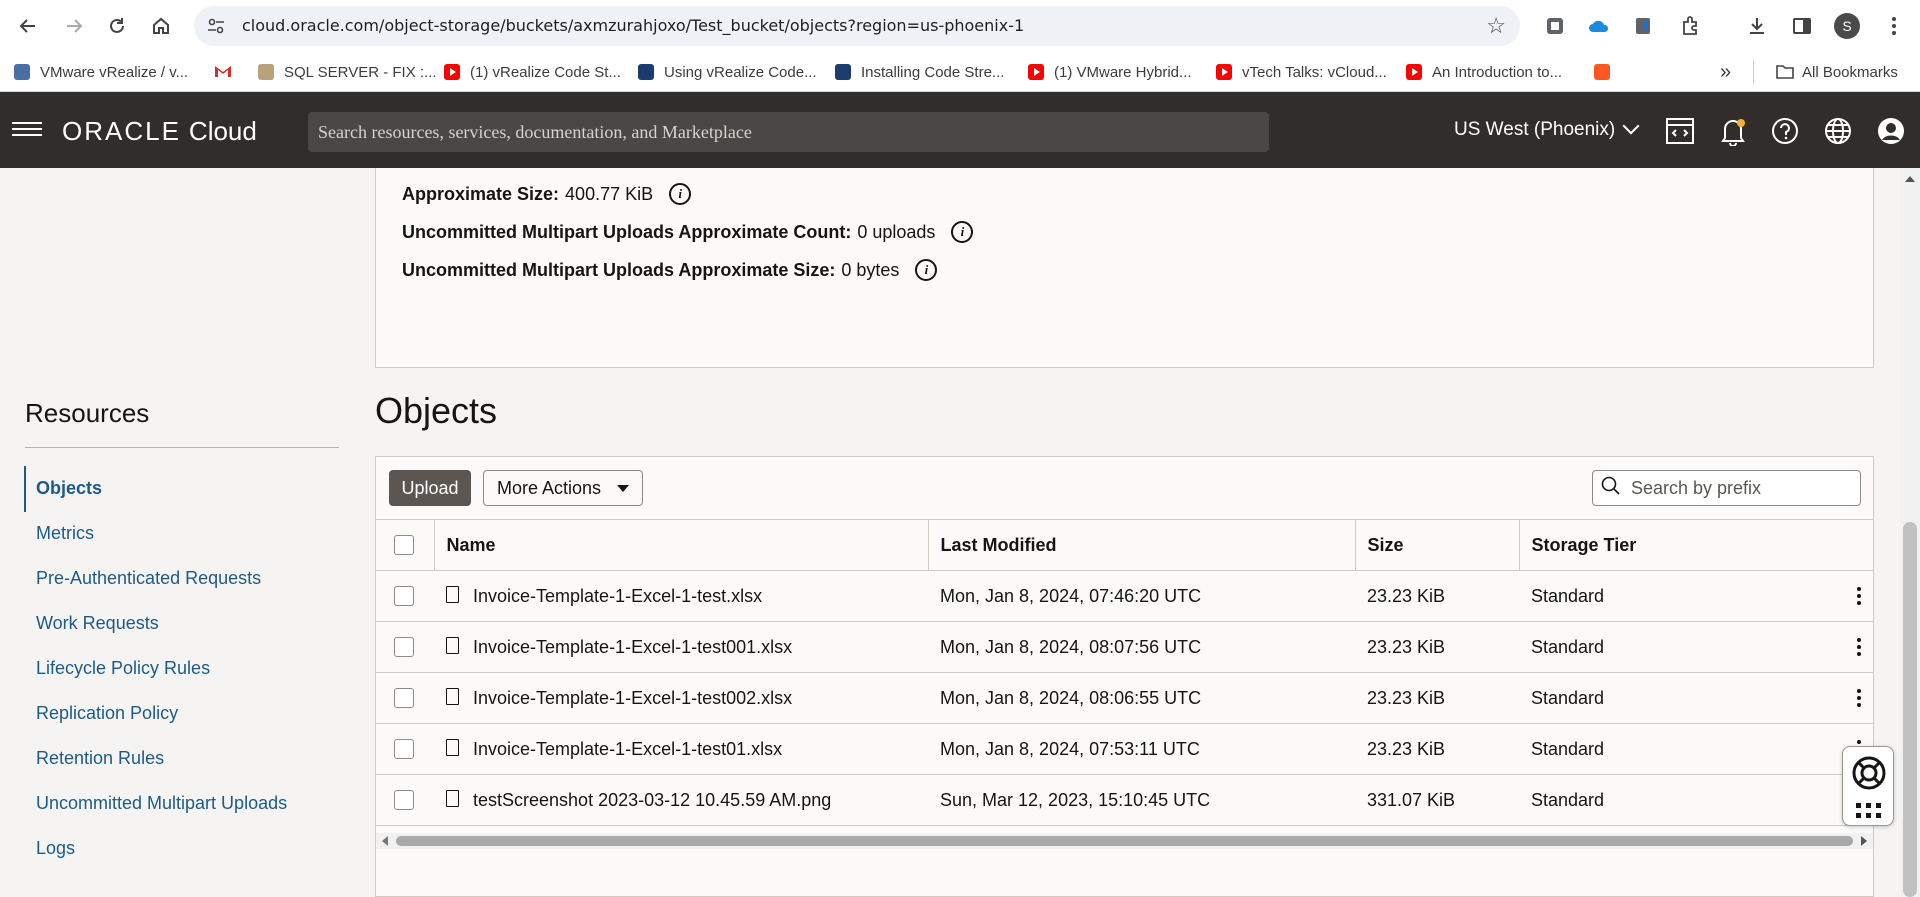  What do you see at coordinates (1757, 26) in the screenshot?
I see `download-icon` at bounding box center [1757, 26].